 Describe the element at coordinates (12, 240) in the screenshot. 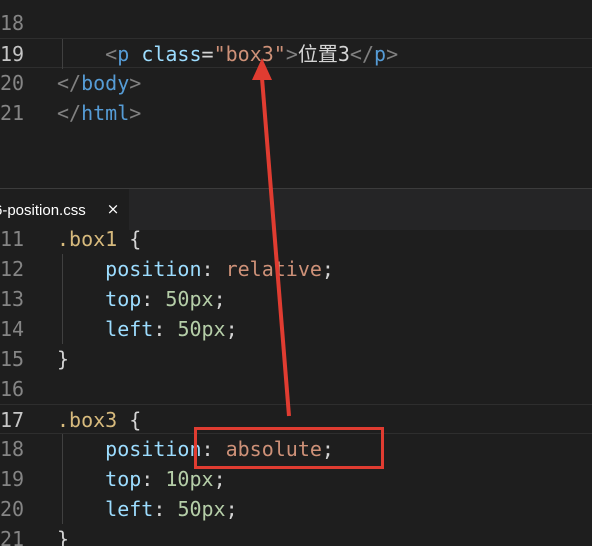

I see `line-number: 11` at that location.